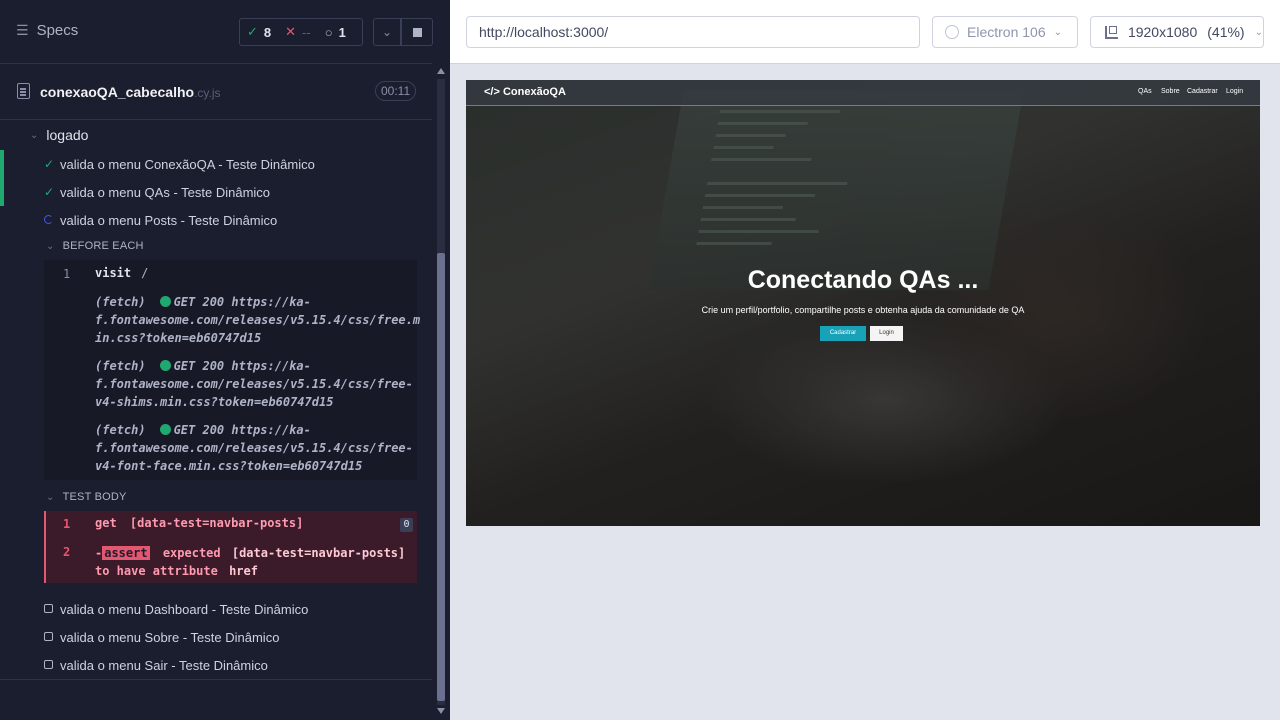 The image size is (1280, 720). Describe the element at coordinates (259, 32) in the screenshot. I see `passed-stat: ✓ 8` at that location.